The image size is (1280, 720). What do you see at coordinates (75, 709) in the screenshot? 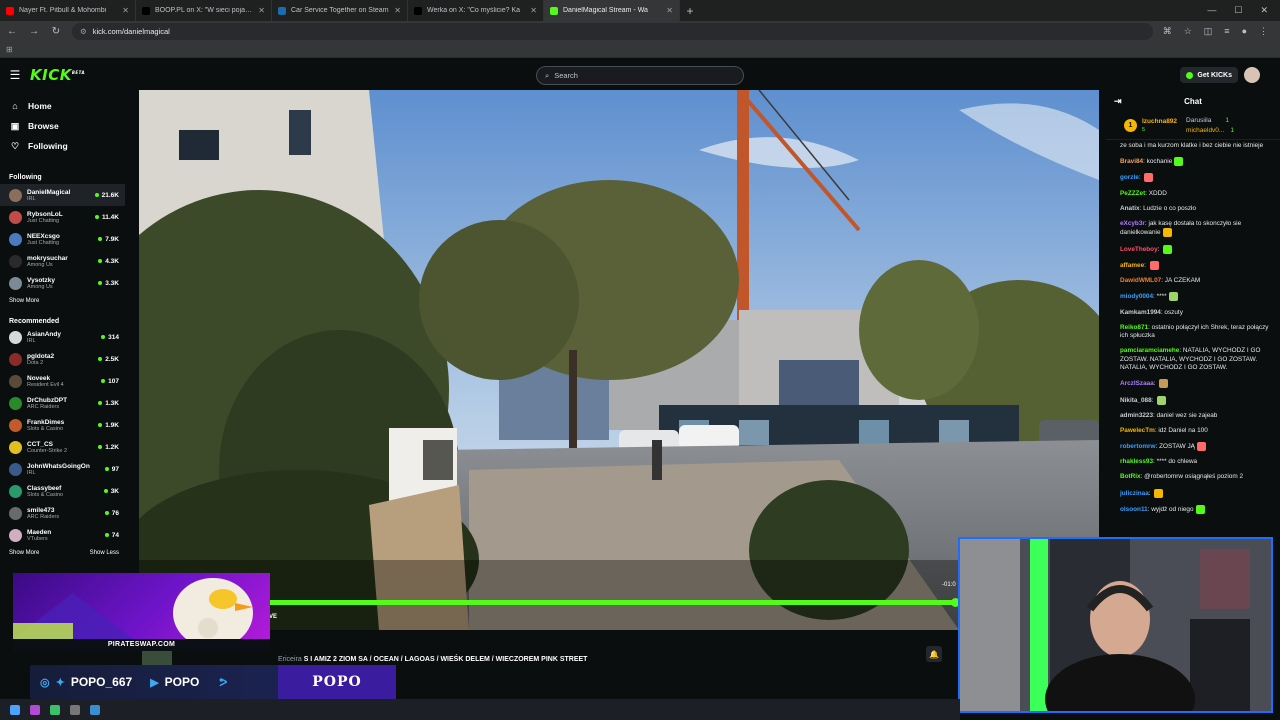
I see `taskbar-app-2-icon` at bounding box center [75, 709].